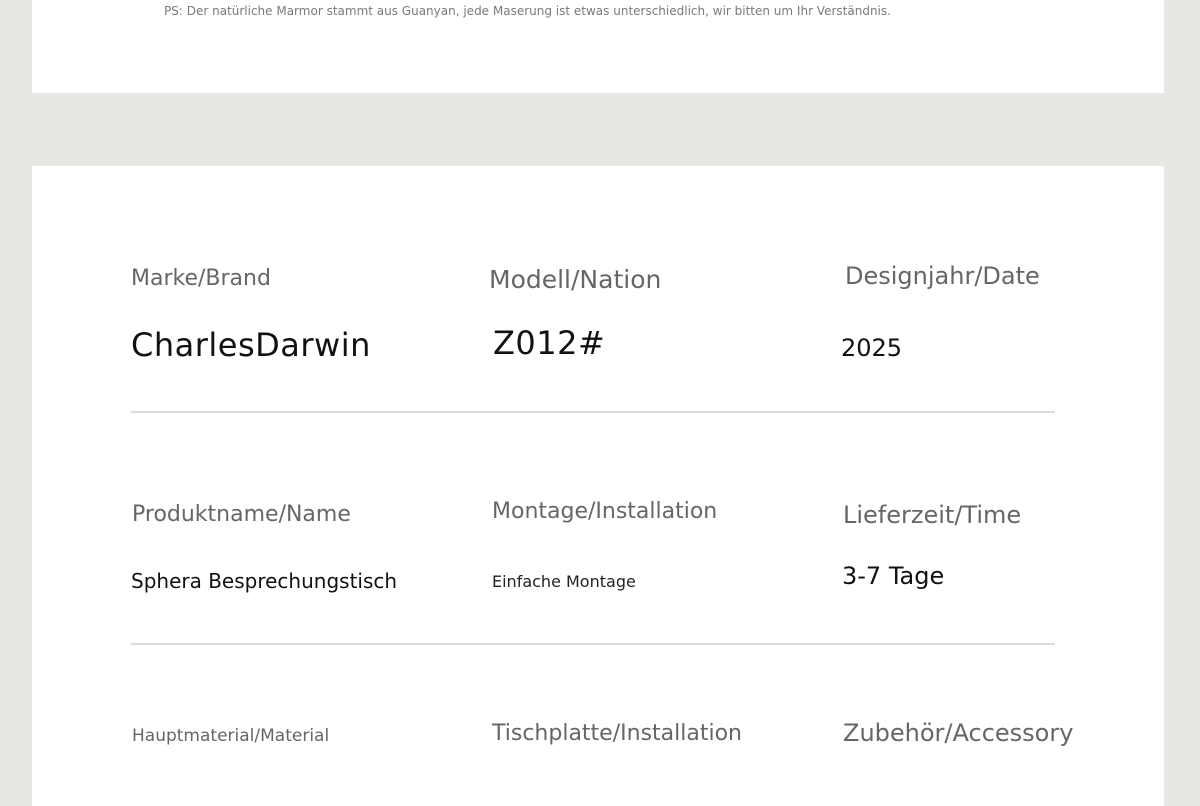  I want to click on tabletop-label: Tischplatte/Installation, so click(617, 733).